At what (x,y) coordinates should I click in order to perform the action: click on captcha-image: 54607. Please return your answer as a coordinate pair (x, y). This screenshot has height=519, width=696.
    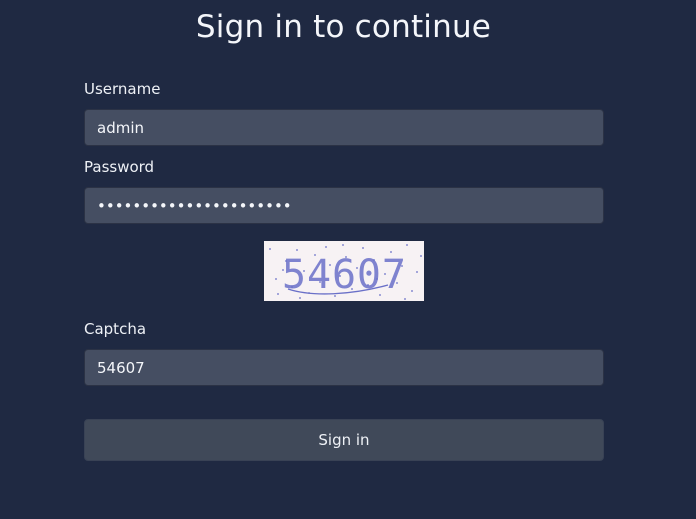
    Looking at the image, I should click on (344, 271).